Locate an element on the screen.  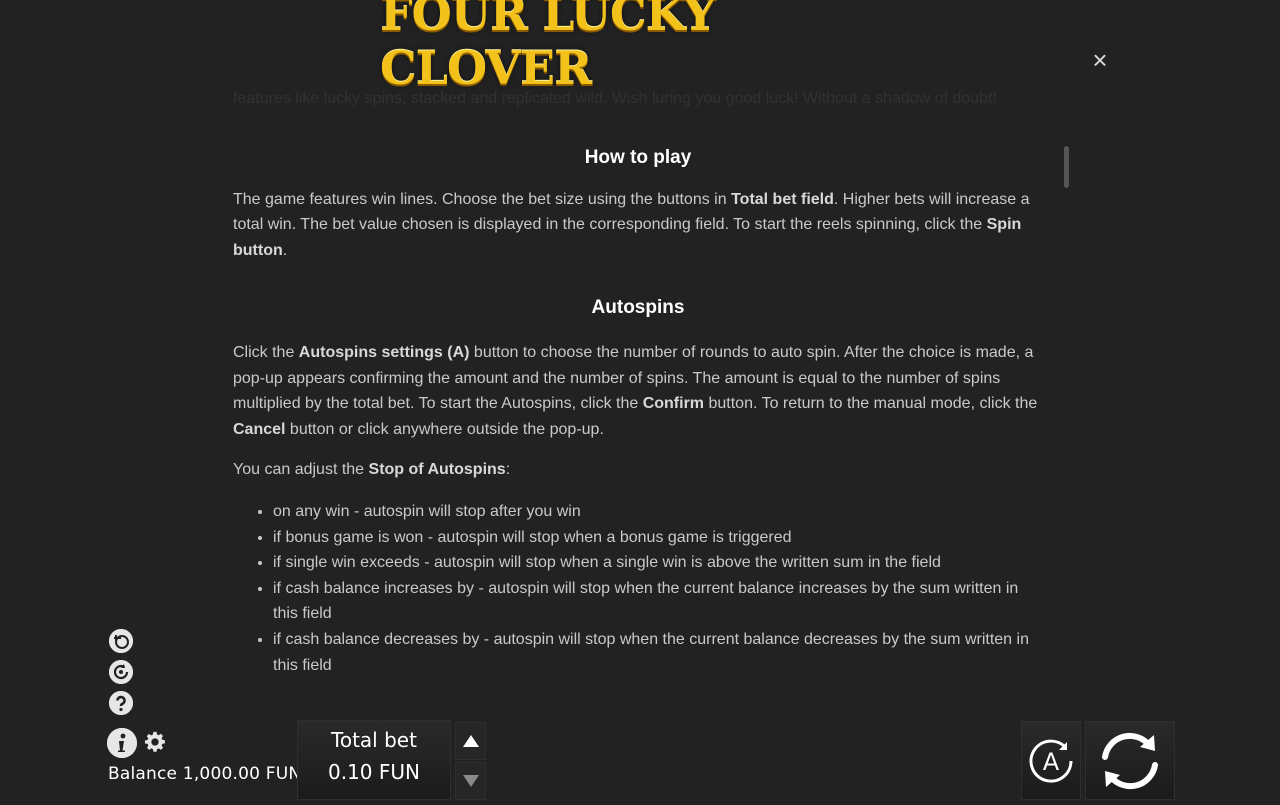
scrollbar-thumb is located at coordinates (1066, 167).